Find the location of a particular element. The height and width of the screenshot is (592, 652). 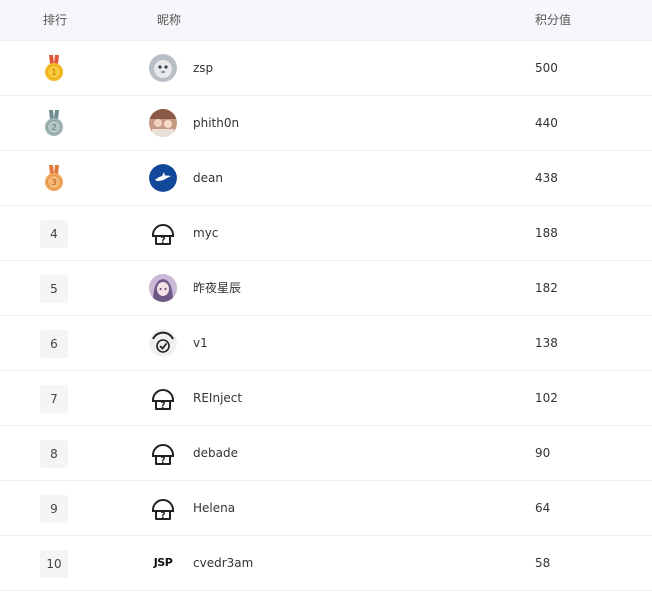

photo-people-icon is located at coordinates (163, 123).